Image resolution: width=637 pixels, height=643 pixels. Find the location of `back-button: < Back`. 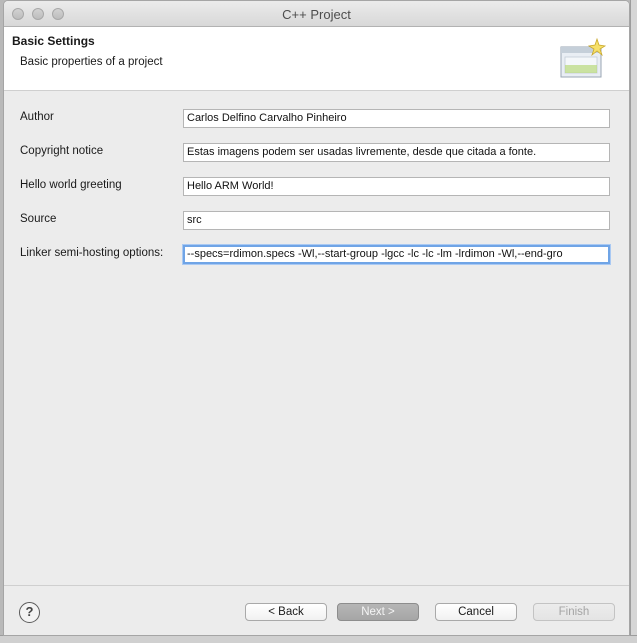

back-button: < Back is located at coordinates (286, 612).